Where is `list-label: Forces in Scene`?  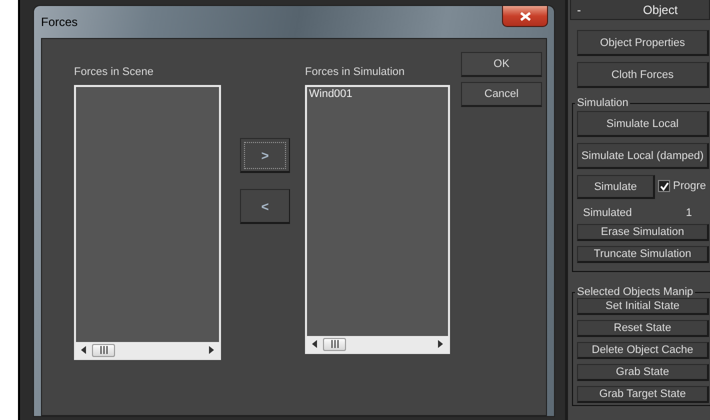 list-label: Forces in Scene is located at coordinates (114, 72).